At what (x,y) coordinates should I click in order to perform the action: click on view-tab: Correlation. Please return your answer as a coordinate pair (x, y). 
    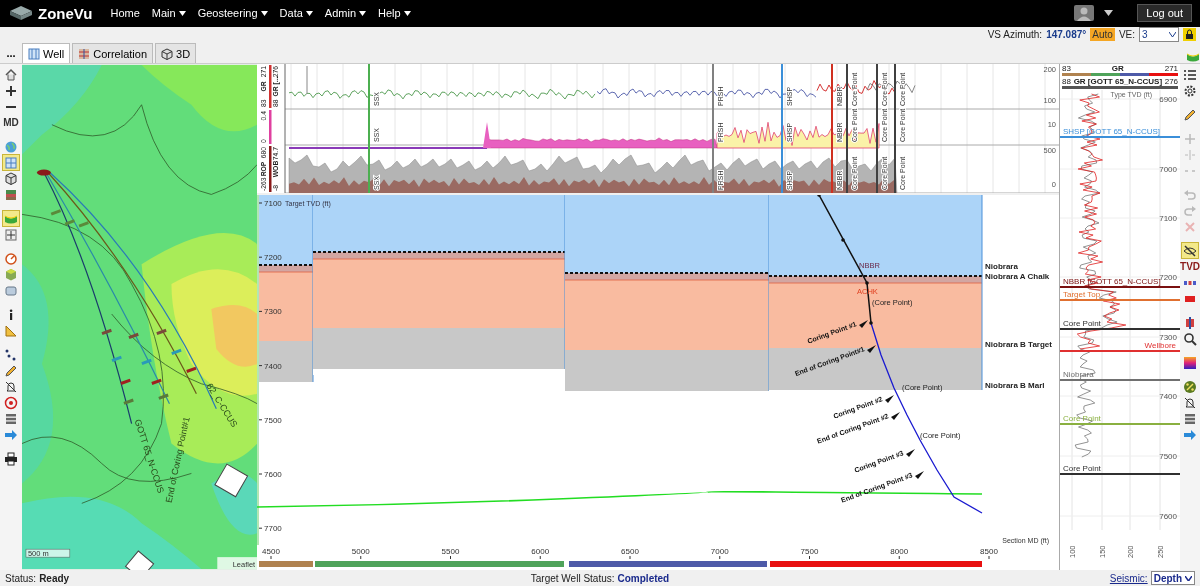
    Looking at the image, I should click on (112, 53).